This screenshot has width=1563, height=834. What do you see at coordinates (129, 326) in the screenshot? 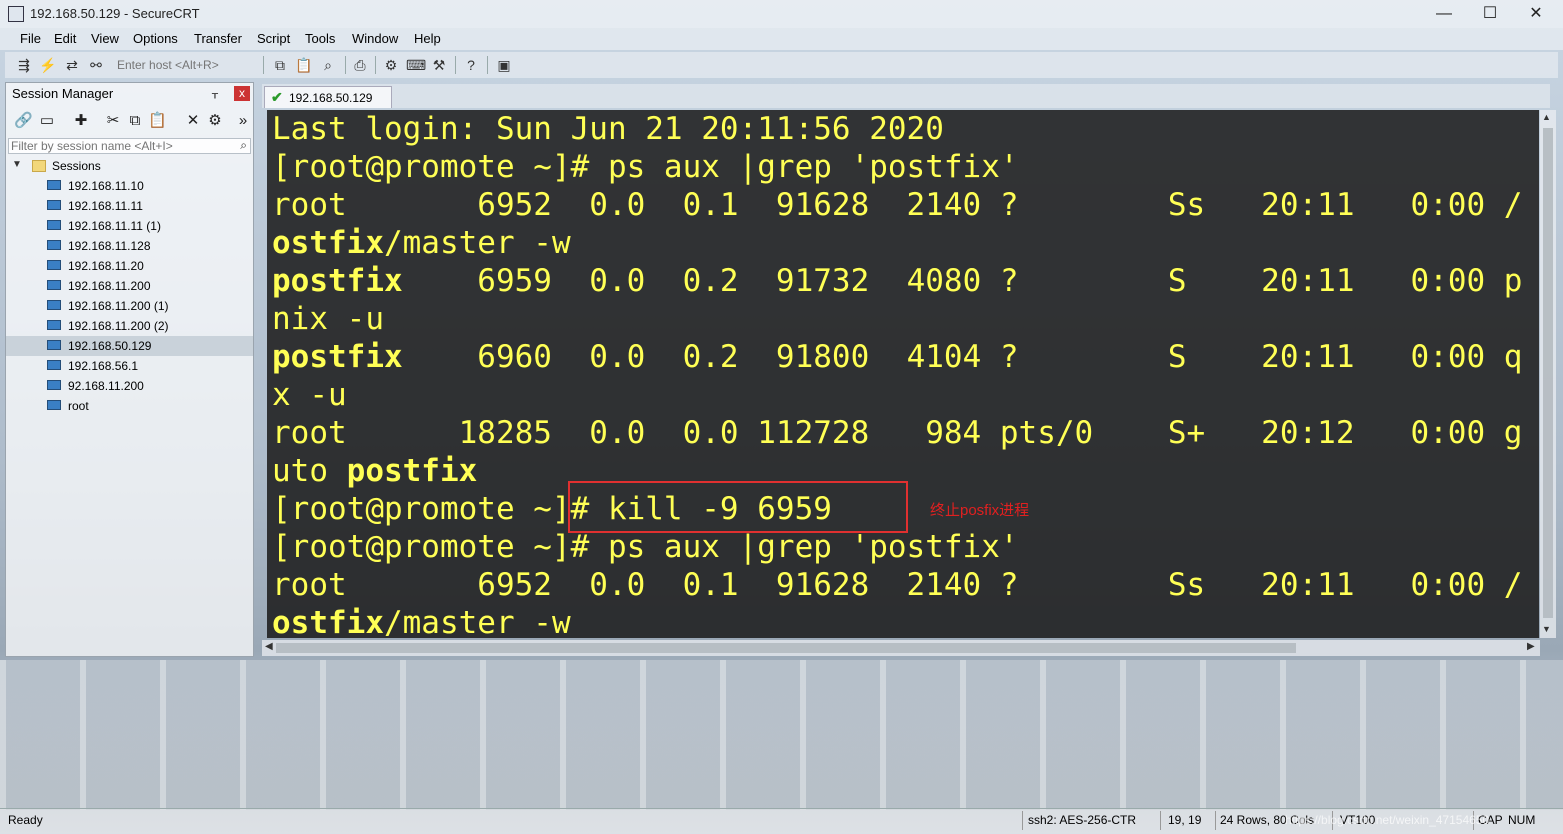
I see `session-item: 192.168.11.200 (2)` at bounding box center [129, 326].